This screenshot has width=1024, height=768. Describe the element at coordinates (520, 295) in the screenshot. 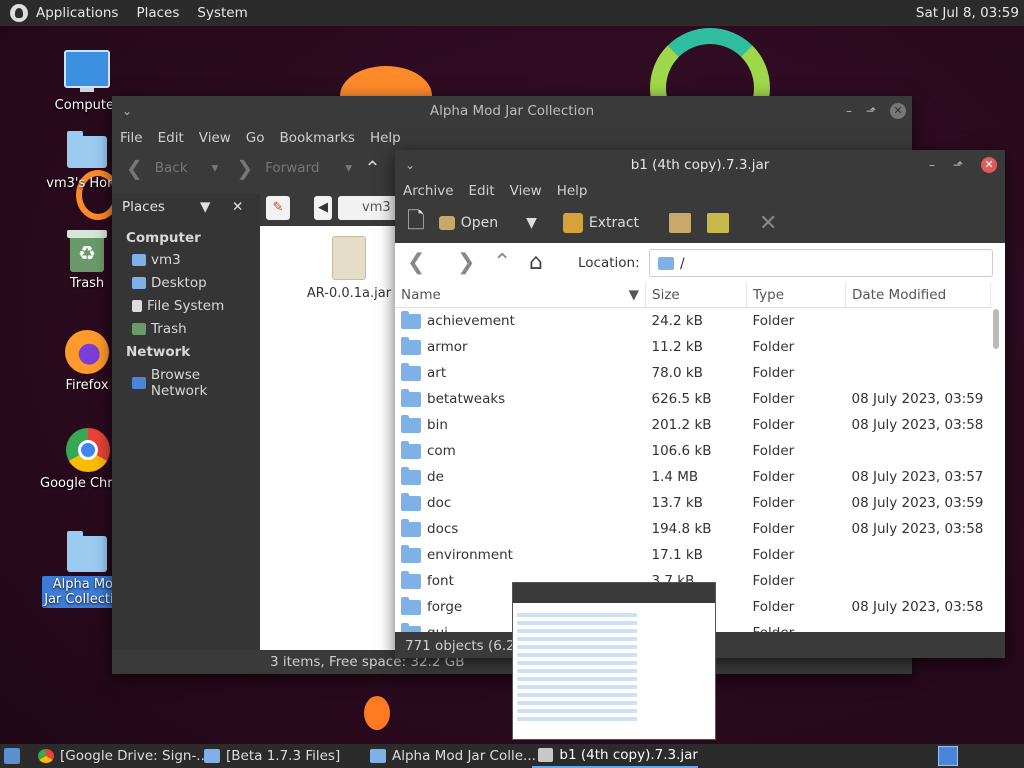

I see `column-name: Name ▼` at that location.